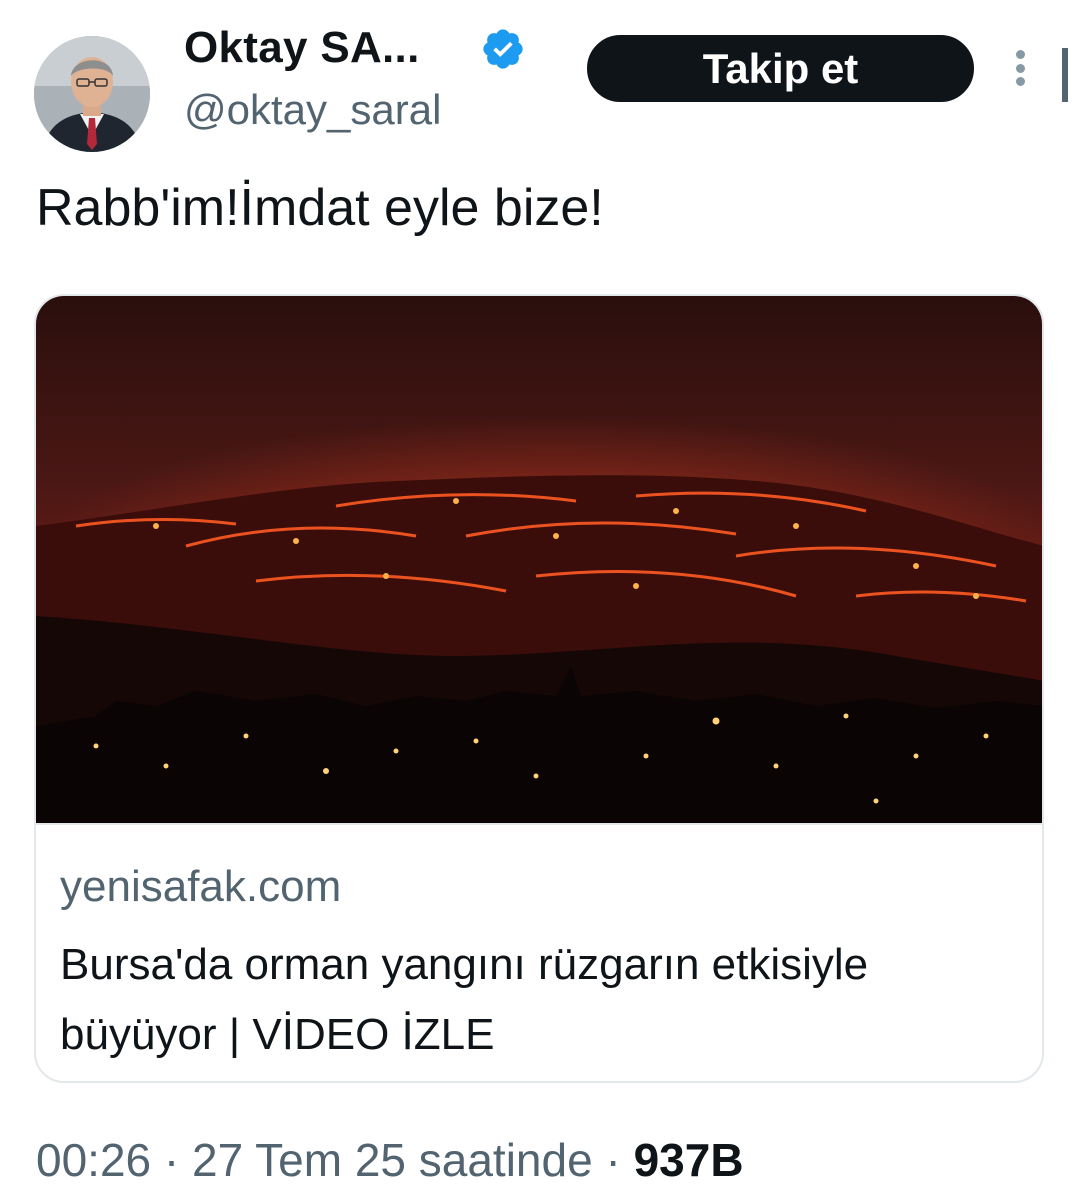 The height and width of the screenshot is (1200, 1076). What do you see at coordinates (93, 1160) in the screenshot?
I see `tweet-time: 00:26` at bounding box center [93, 1160].